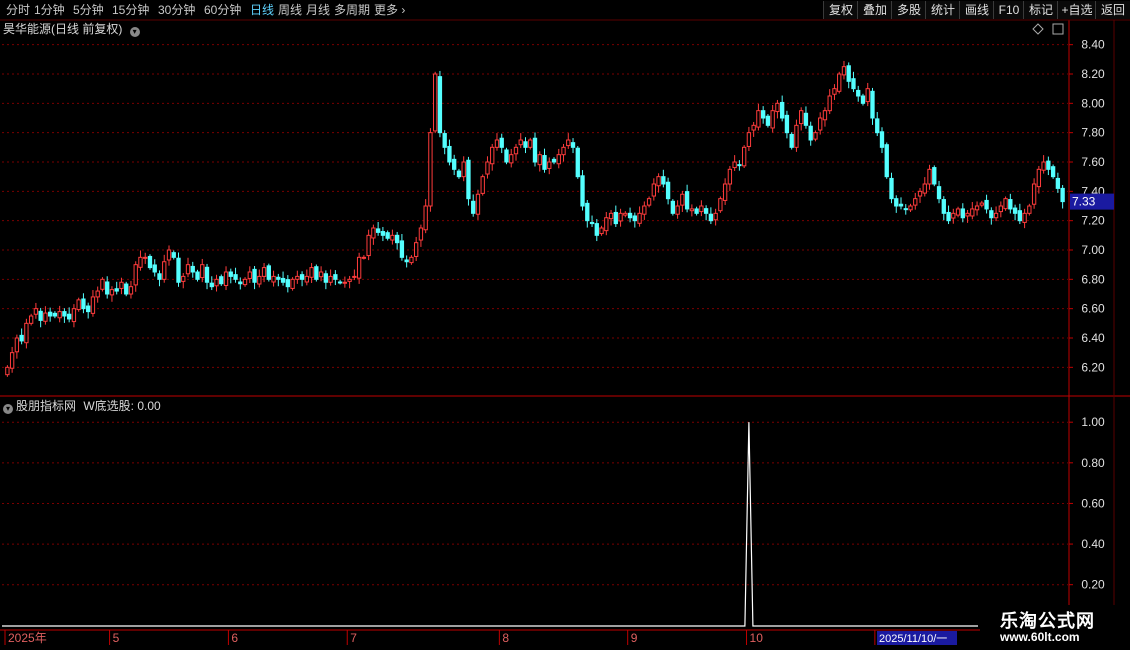 This screenshot has height=650, width=1130. I want to click on y-tick-label: 7.20, so click(1093, 221).